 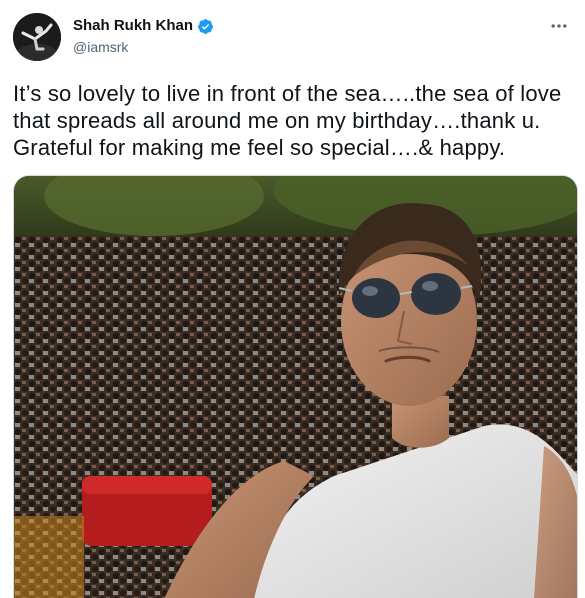 I want to click on avatar, so click(x=37, y=37).